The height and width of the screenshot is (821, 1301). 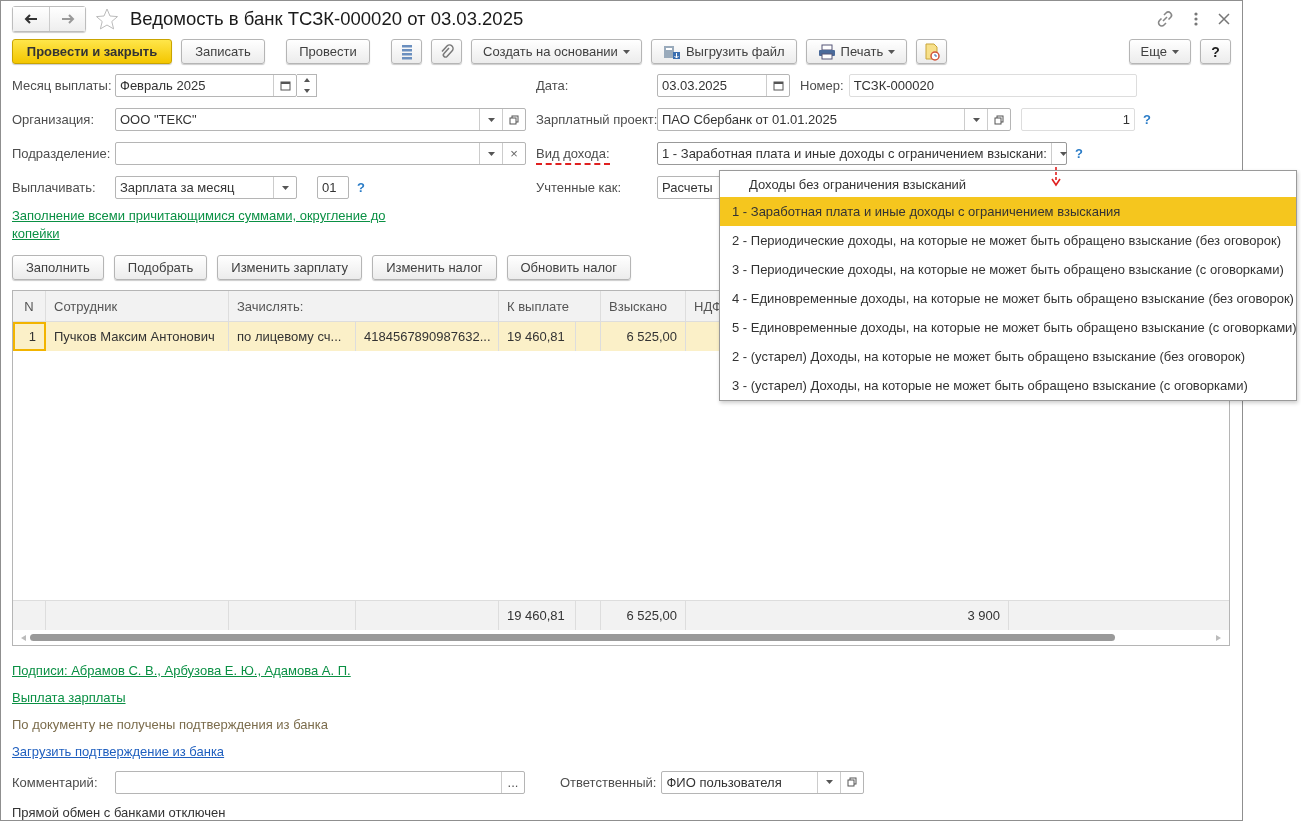 I want to click on create-based-on-button: Создать на основании, so click(x=556, y=51).